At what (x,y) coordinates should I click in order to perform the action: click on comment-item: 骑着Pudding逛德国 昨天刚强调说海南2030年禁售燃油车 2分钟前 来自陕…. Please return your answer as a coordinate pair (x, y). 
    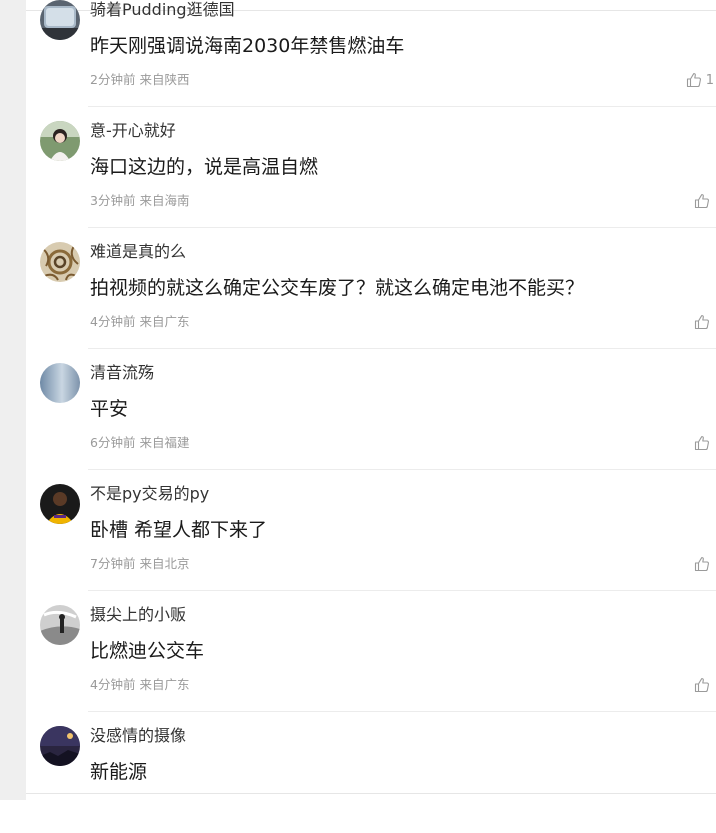
    Looking at the image, I should click on (371, 53).